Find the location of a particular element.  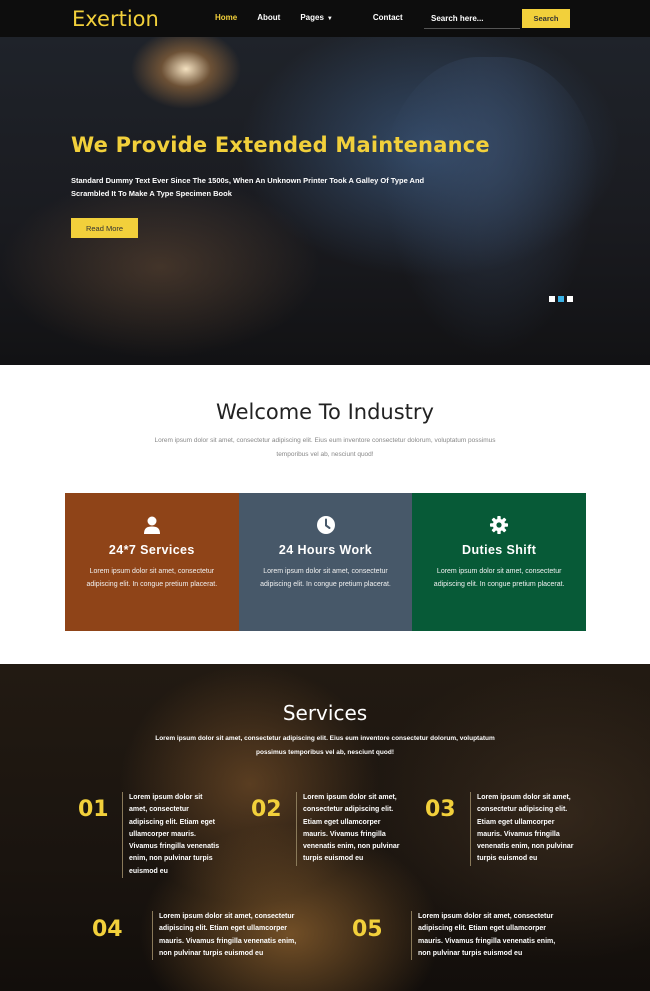

nav-contact: Contact is located at coordinates (388, 17).